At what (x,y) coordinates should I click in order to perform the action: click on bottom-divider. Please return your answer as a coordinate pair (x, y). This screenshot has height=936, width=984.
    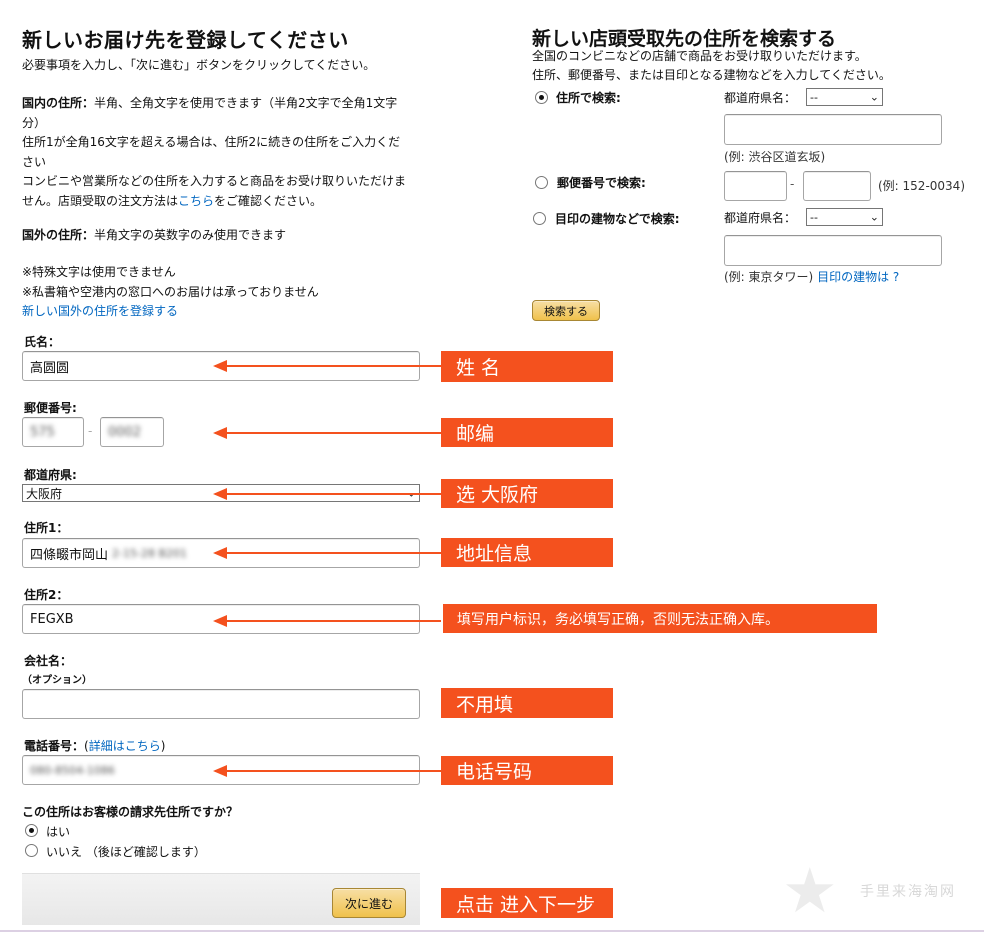
    Looking at the image, I should click on (492, 931).